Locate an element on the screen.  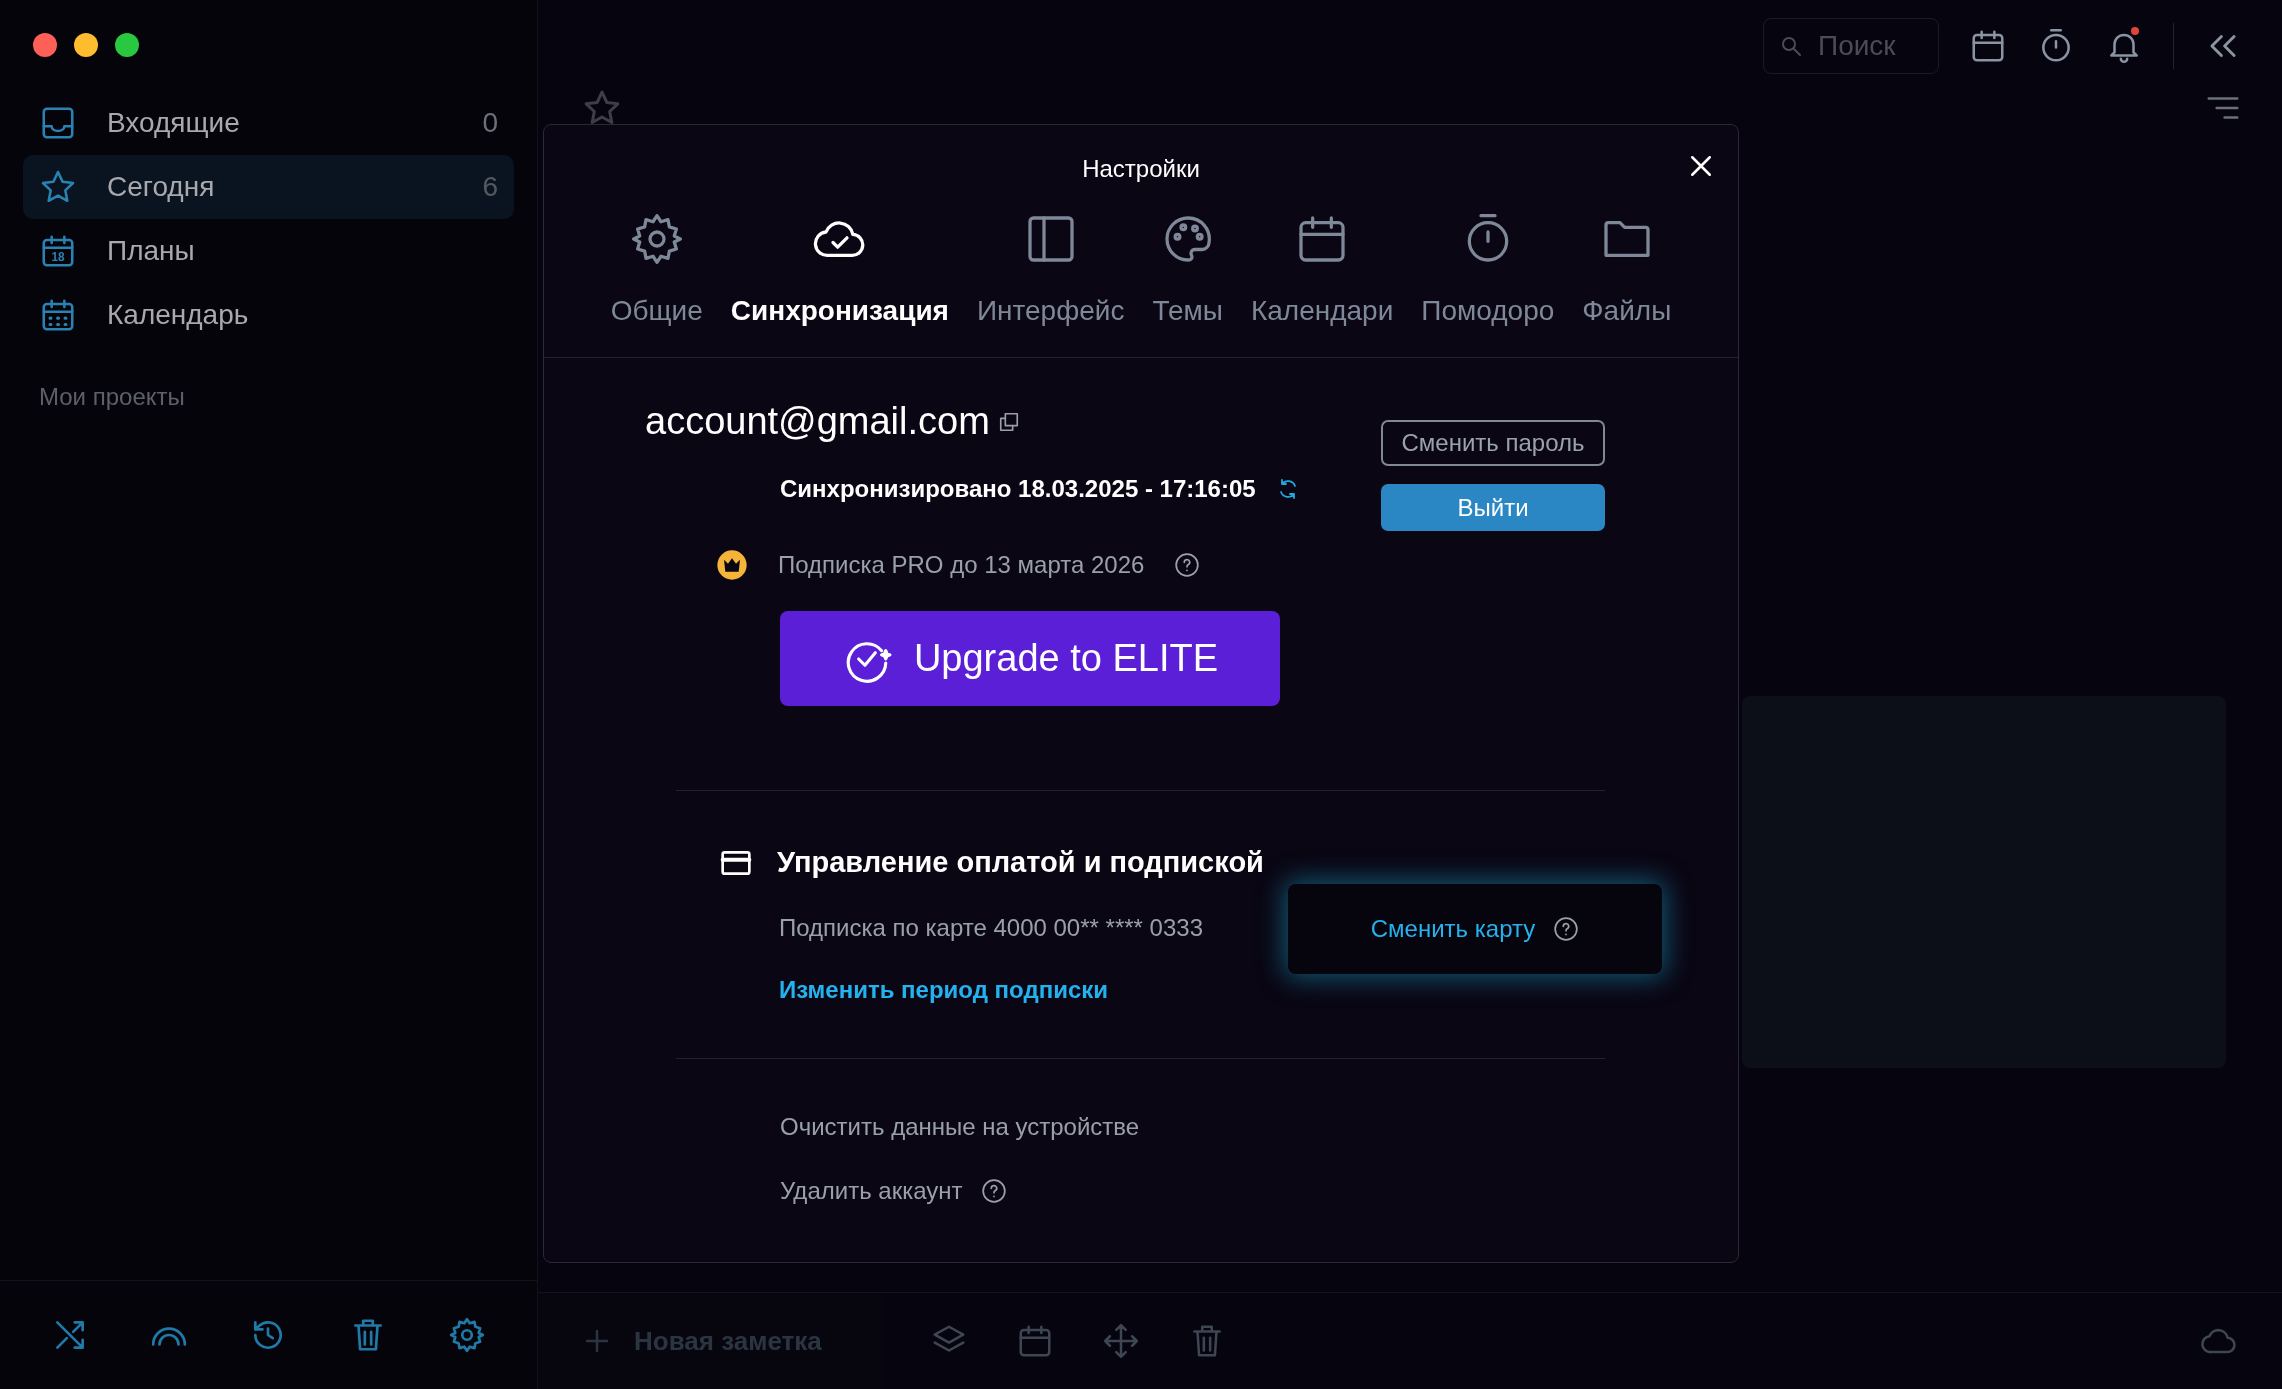
delete-account-link: Удалить аккаунт is located at coordinates (871, 1191).